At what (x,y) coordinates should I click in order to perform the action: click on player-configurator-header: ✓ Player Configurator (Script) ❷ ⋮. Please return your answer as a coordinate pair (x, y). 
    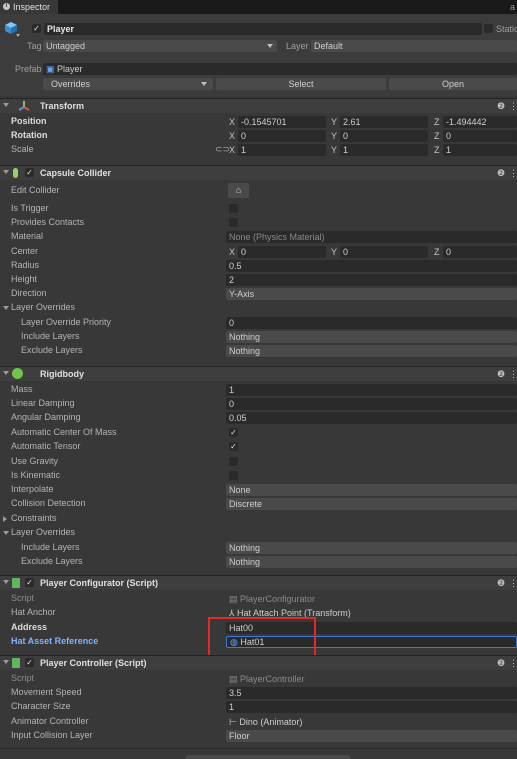
    Looking at the image, I should click on (258, 582).